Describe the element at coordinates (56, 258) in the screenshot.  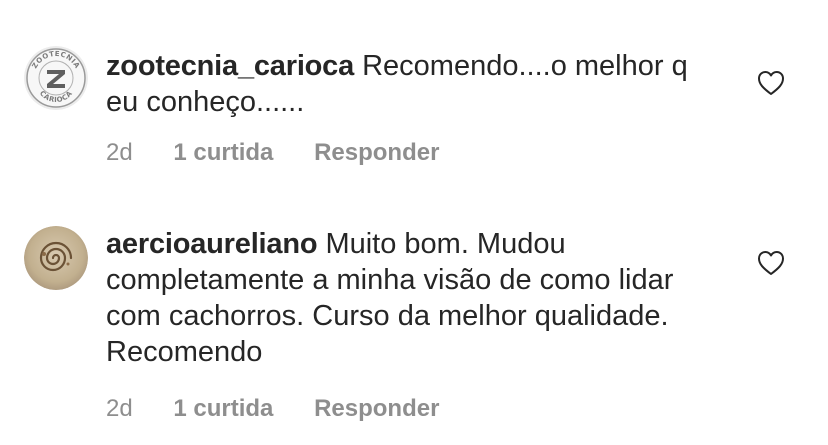
I see `avatar` at that location.